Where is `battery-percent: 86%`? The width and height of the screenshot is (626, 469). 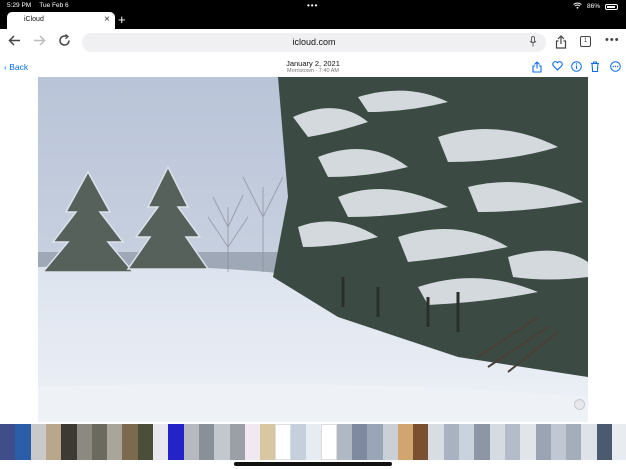 battery-percent: 86% is located at coordinates (593, 6).